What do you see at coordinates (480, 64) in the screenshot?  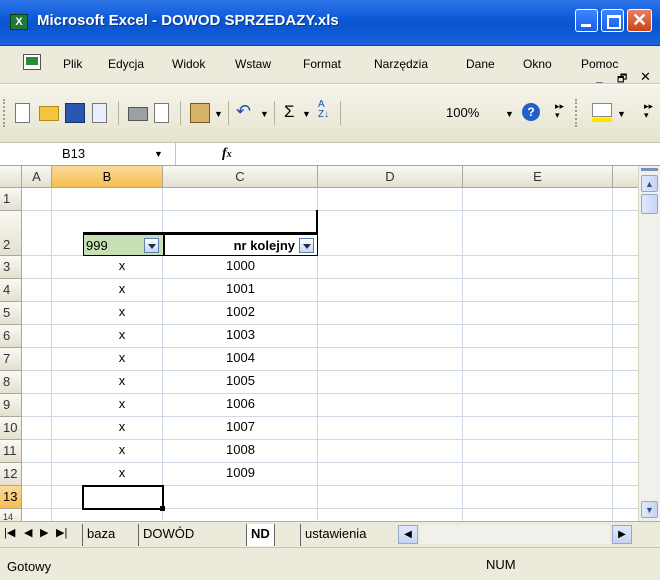 I see `menu-dane: Dane` at bounding box center [480, 64].